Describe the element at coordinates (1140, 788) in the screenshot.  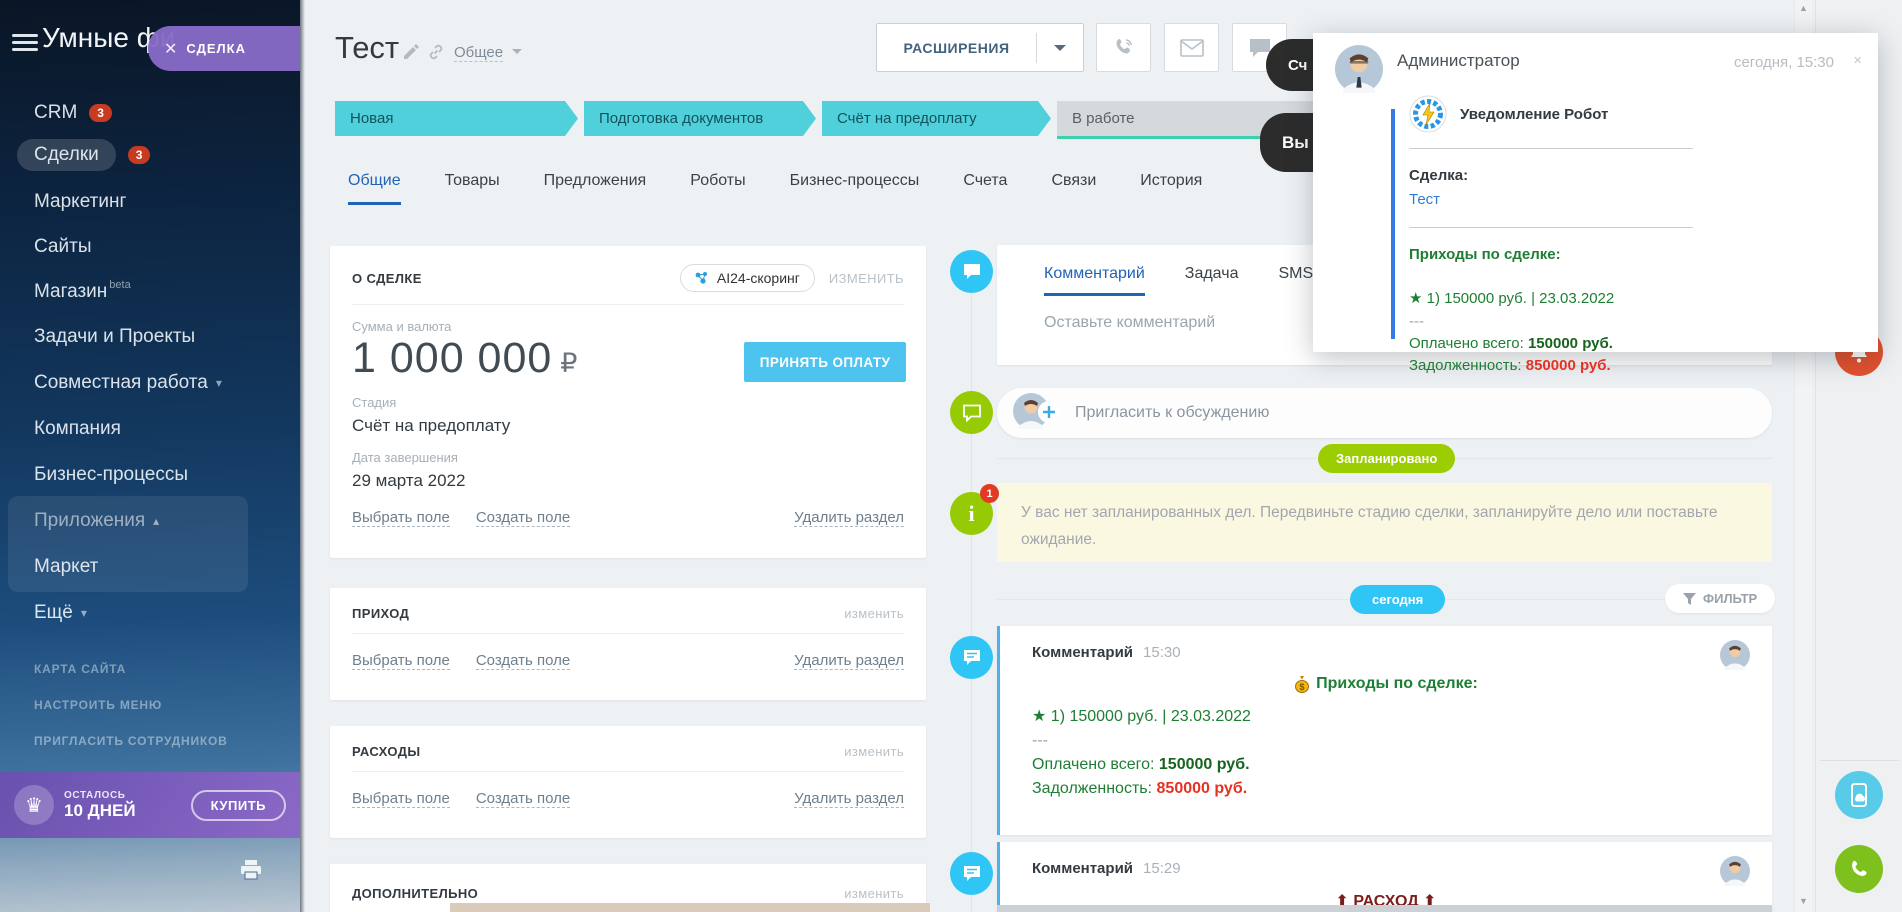
I see `debt-line: Задолженность: 850000 руб.` at that location.